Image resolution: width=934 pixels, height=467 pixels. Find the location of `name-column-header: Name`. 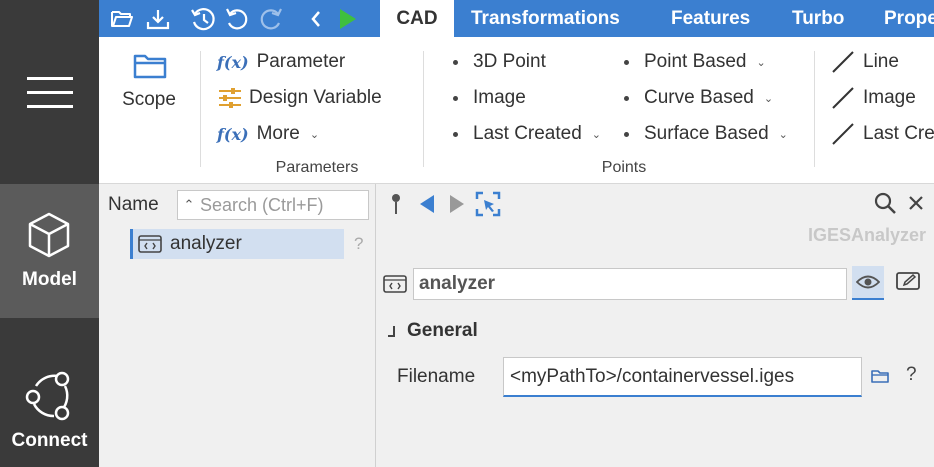

name-column-header: Name is located at coordinates (133, 205).